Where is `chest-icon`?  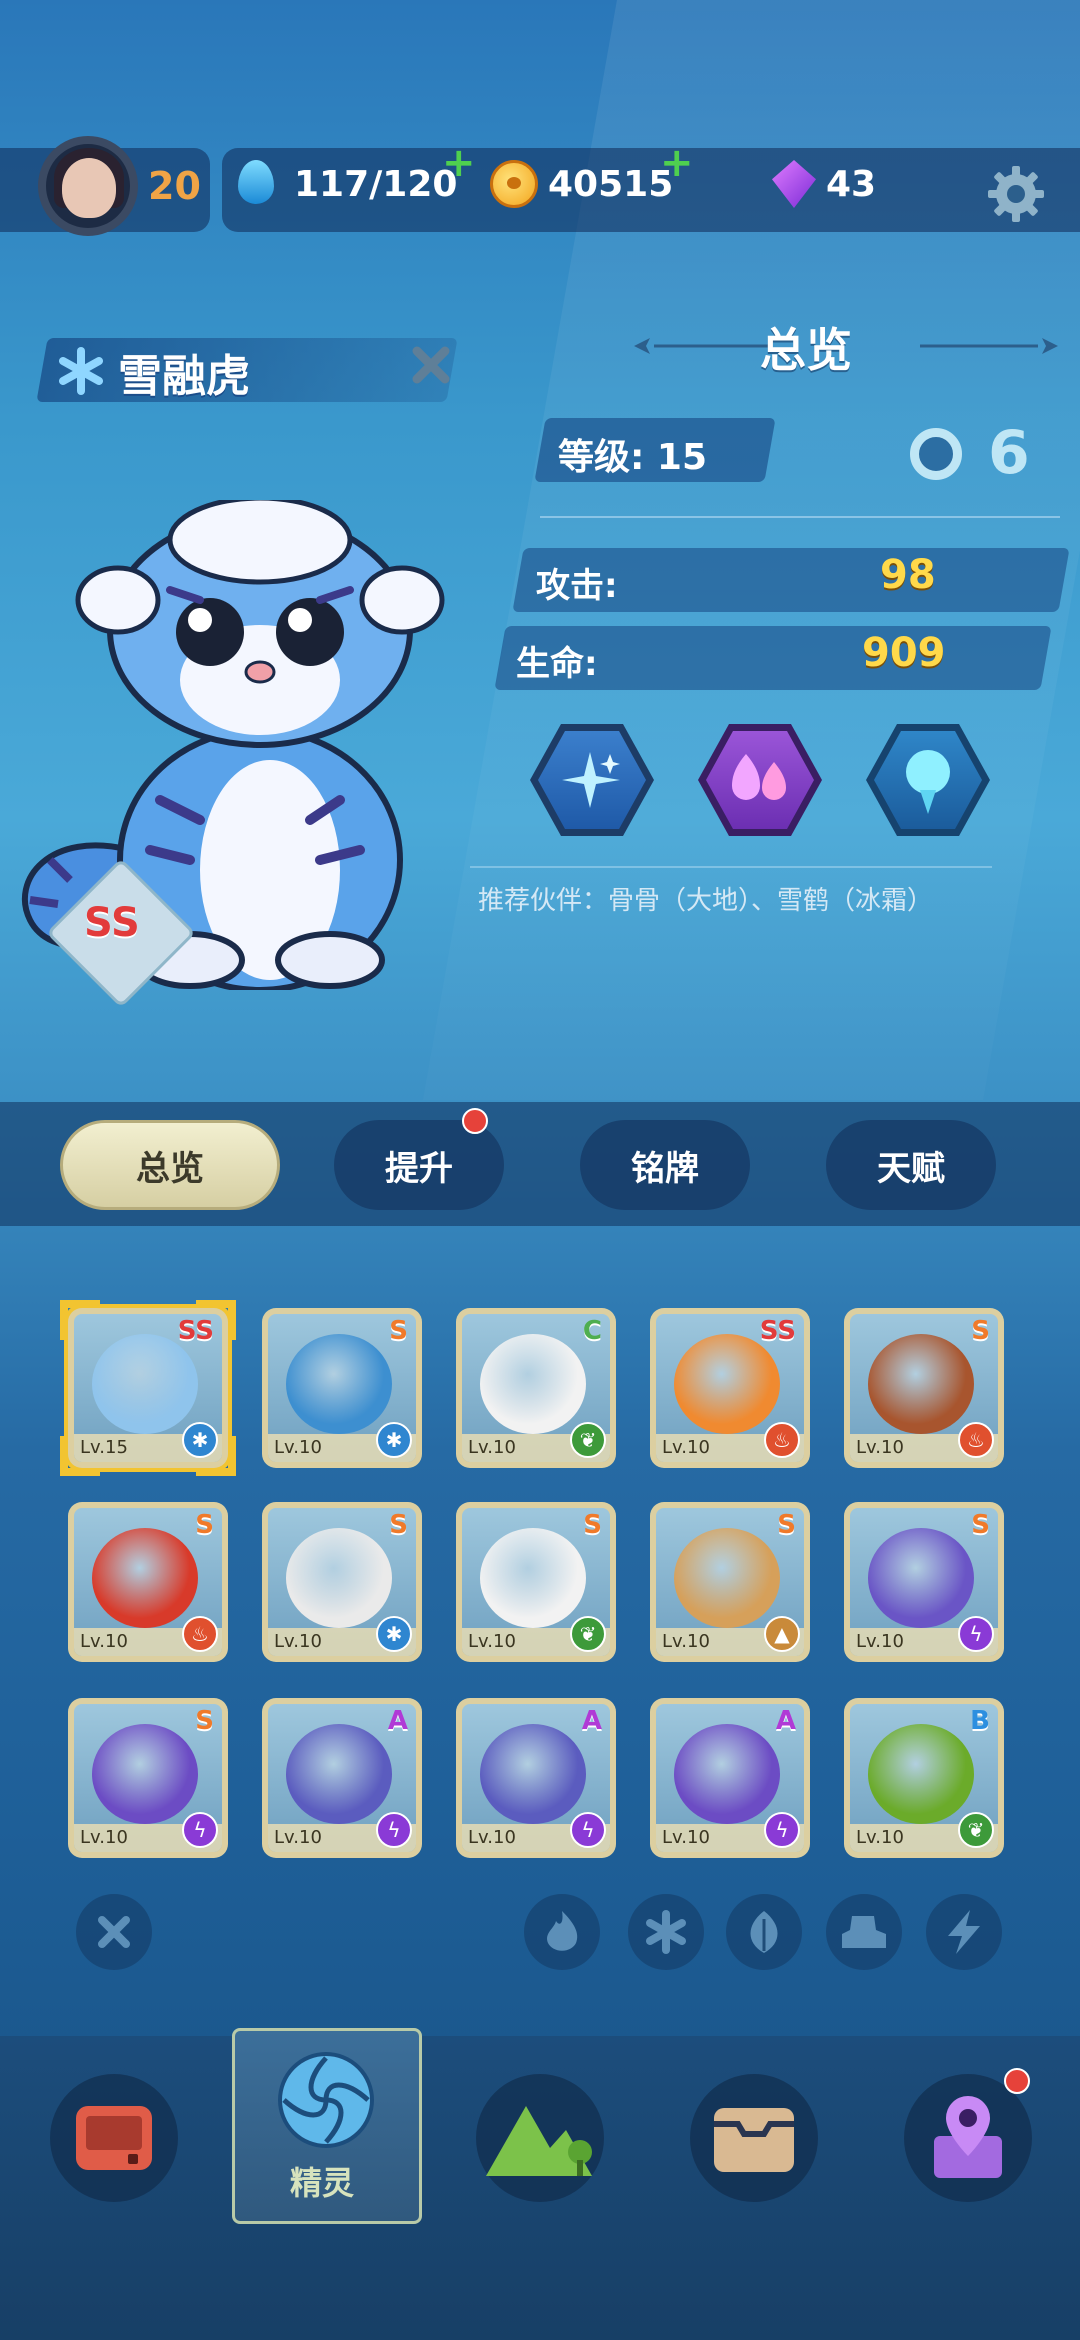 chest-icon is located at coordinates (754, 2140).